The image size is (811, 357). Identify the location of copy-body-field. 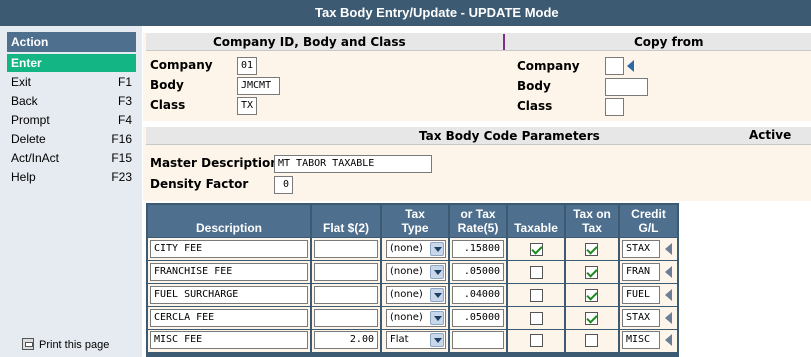
(626, 87).